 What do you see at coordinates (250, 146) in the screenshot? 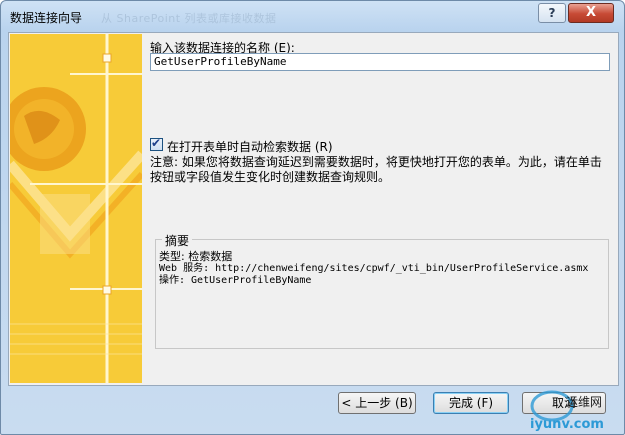
I see `auto-retrieve-label: 在打开表单时自动检索数据 (R)` at bounding box center [250, 146].